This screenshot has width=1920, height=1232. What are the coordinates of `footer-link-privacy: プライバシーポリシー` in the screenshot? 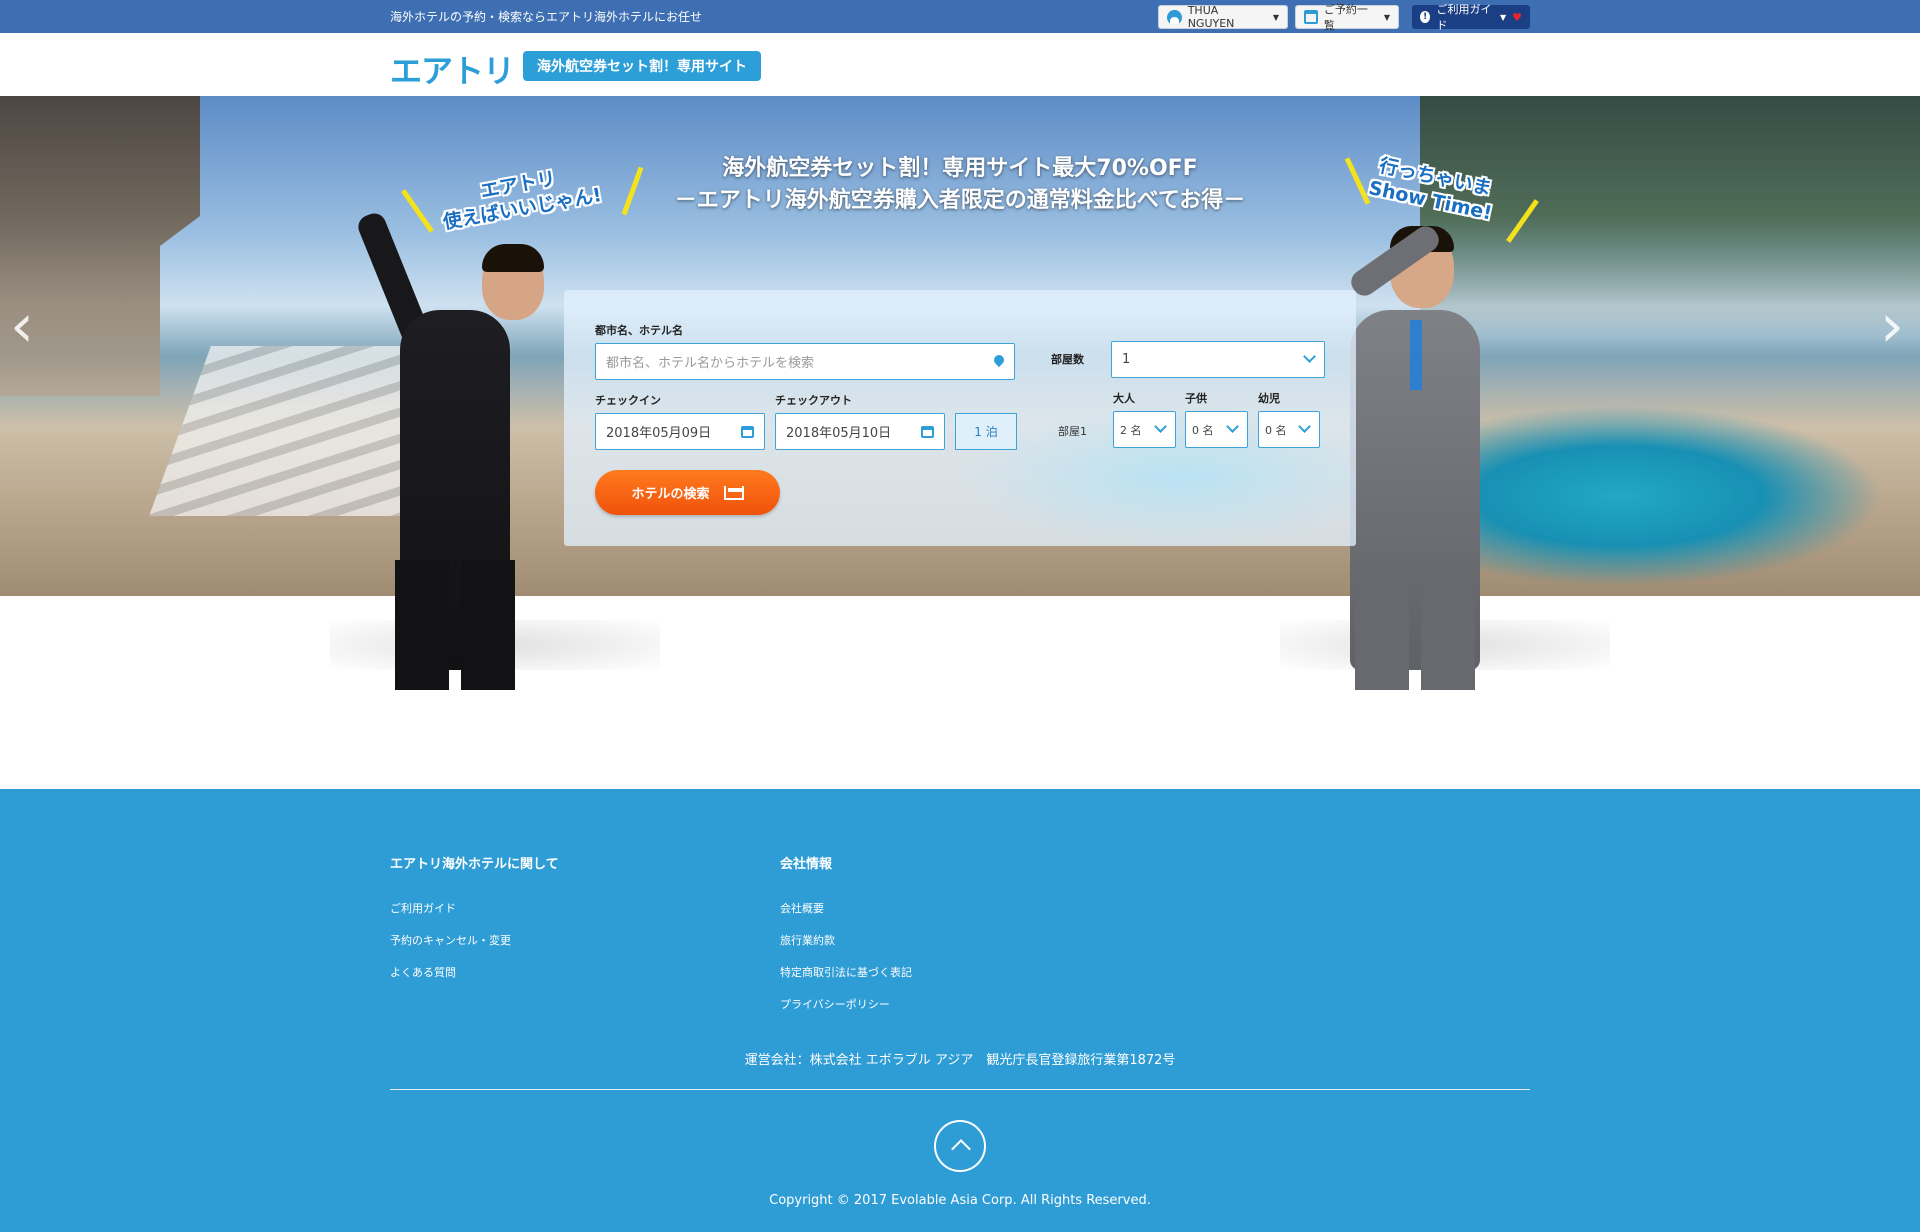 It's located at (835, 1004).